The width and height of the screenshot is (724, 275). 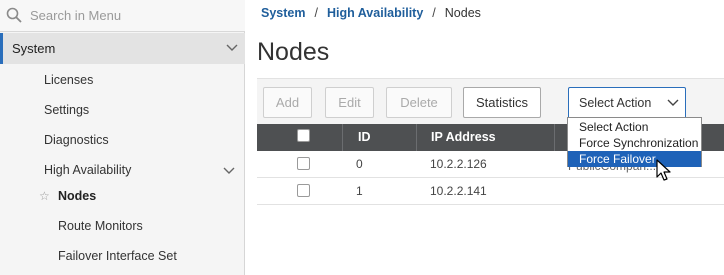 I want to click on statistics-button: Statistics, so click(x=502, y=102).